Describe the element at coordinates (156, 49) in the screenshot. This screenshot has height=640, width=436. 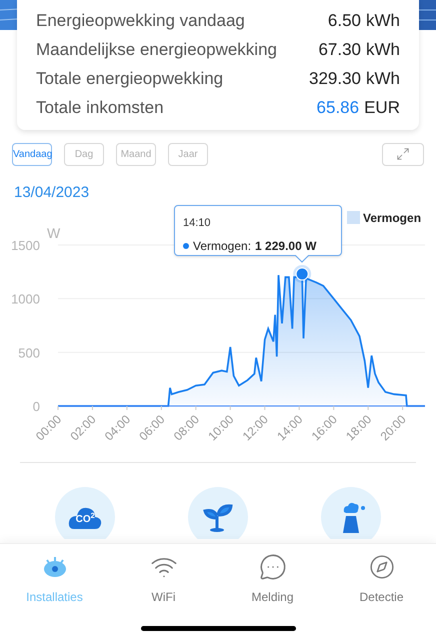
I see `summary-label: Maandelijkse energieopwekking` at that location.